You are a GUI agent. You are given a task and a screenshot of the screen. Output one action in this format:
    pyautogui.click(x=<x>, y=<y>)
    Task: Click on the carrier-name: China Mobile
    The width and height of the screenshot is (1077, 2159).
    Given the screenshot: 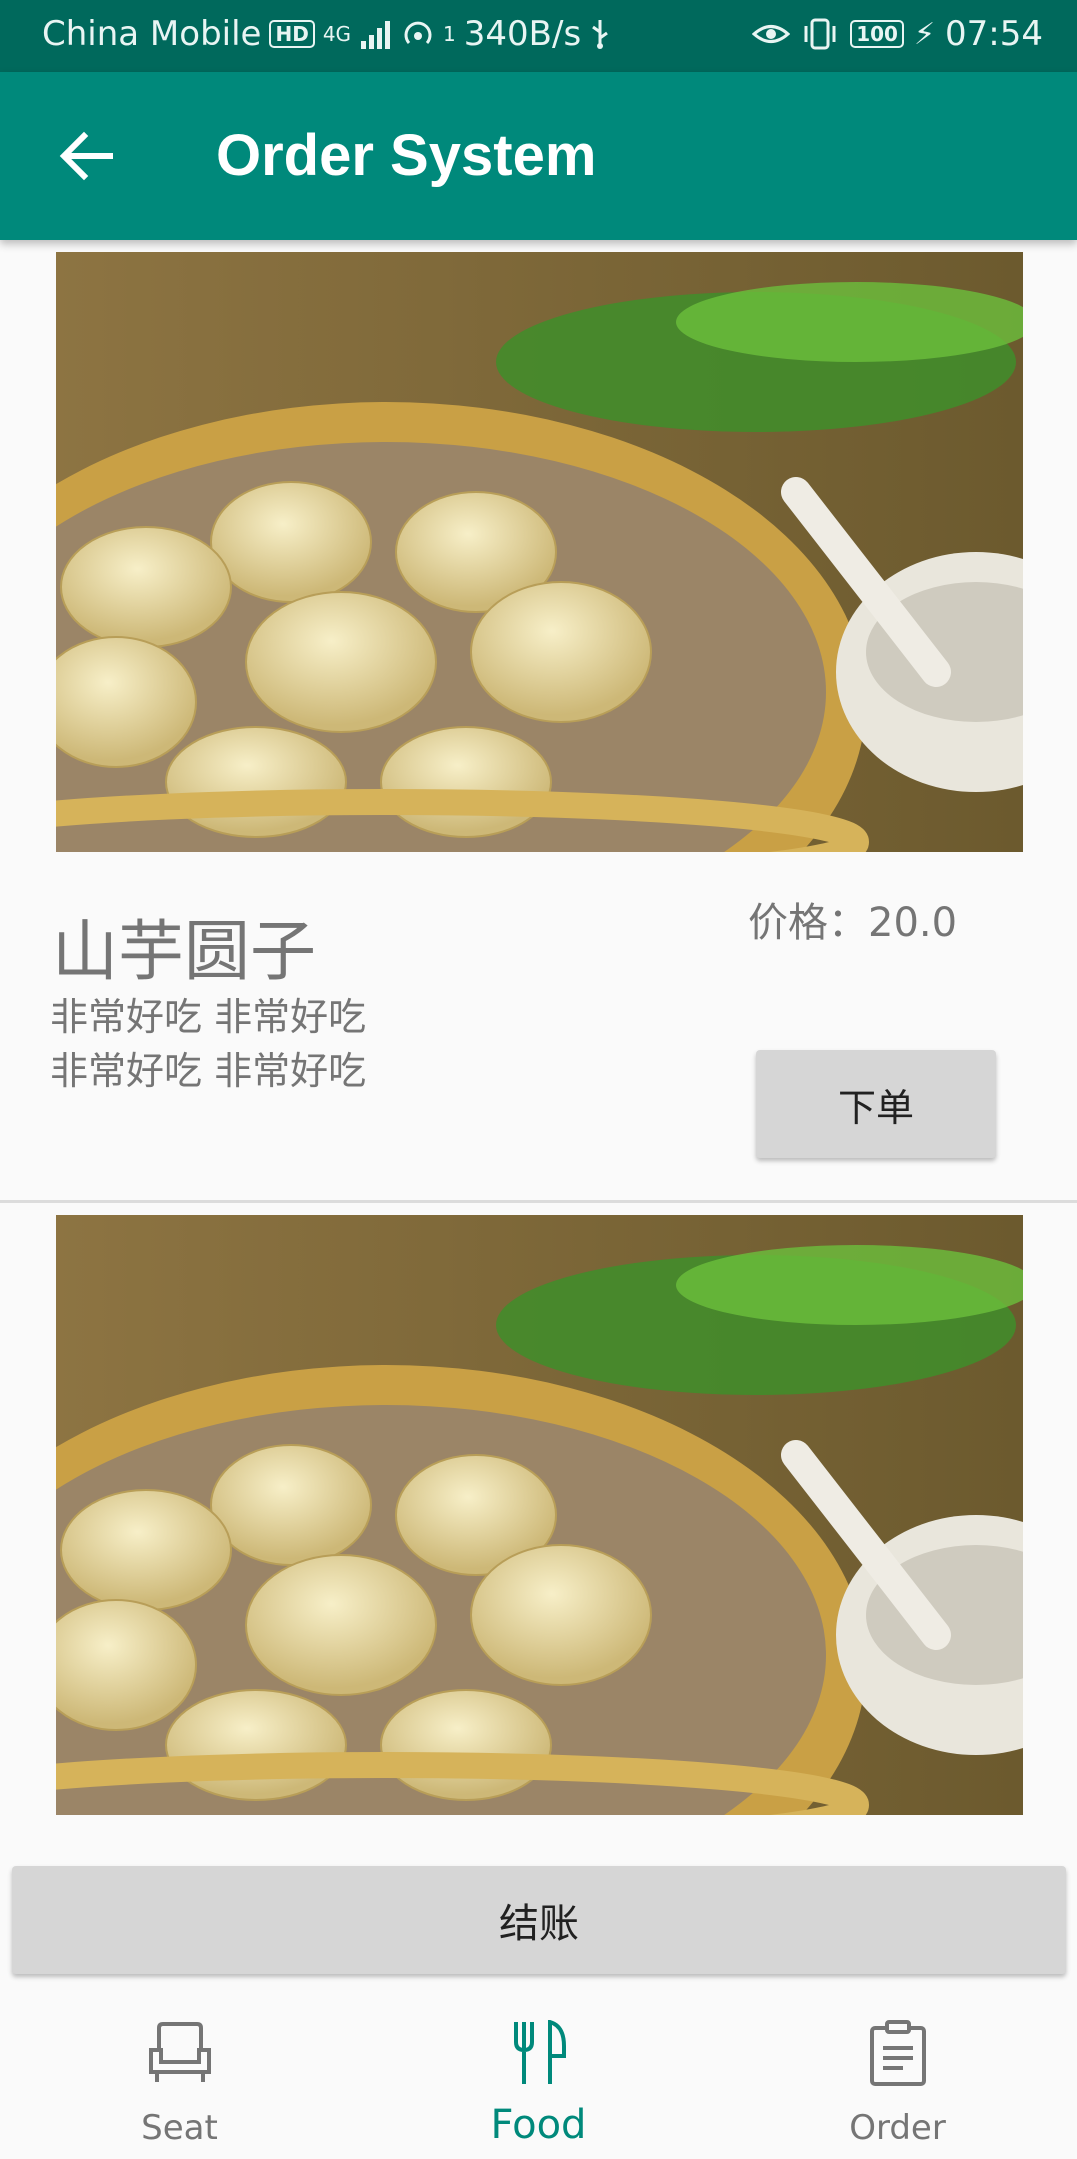 What is the action you would take?
    pyautogui.click(x=152, y=34)
    